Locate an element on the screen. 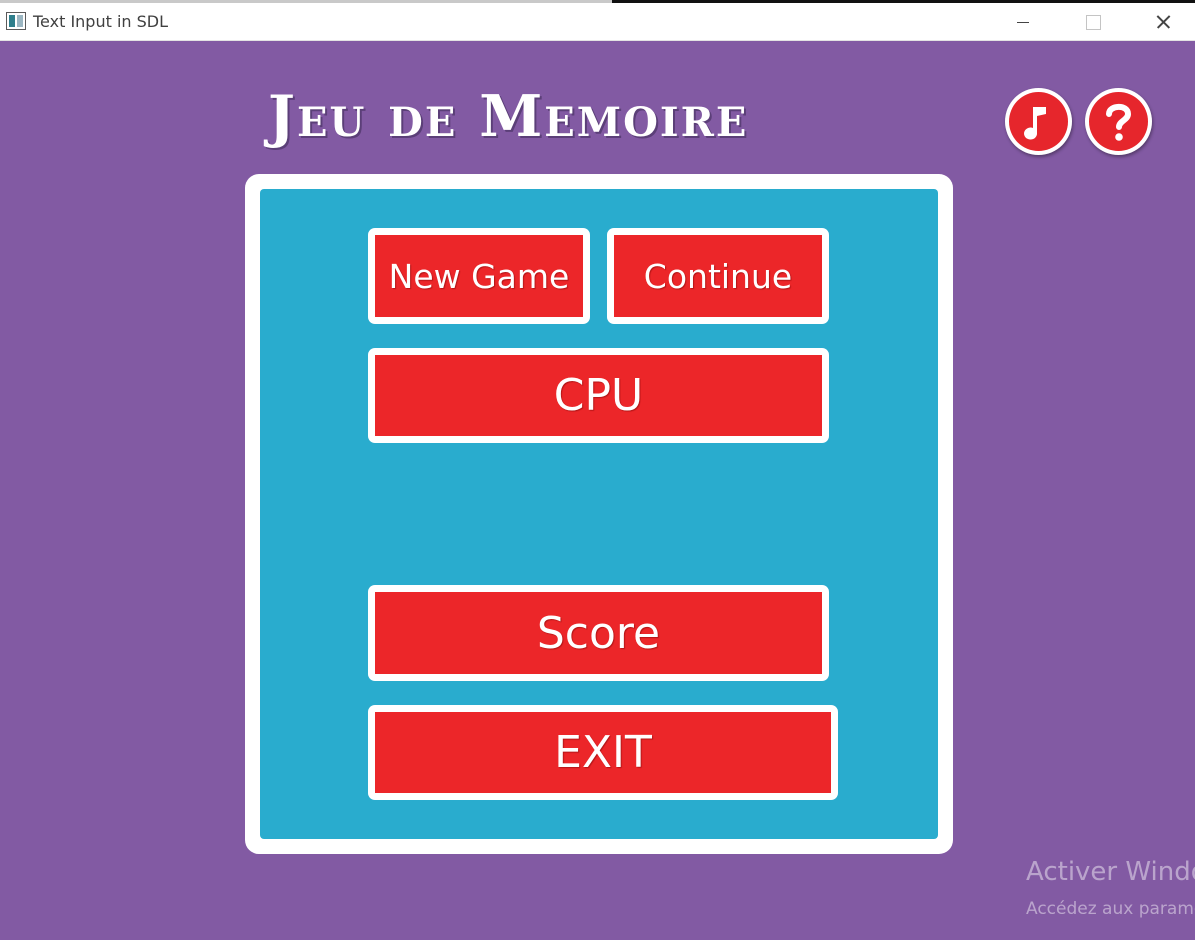 The height and width of the screenshot is (940, 1195). continue-button: Continue is located at coordinates (718, 276).